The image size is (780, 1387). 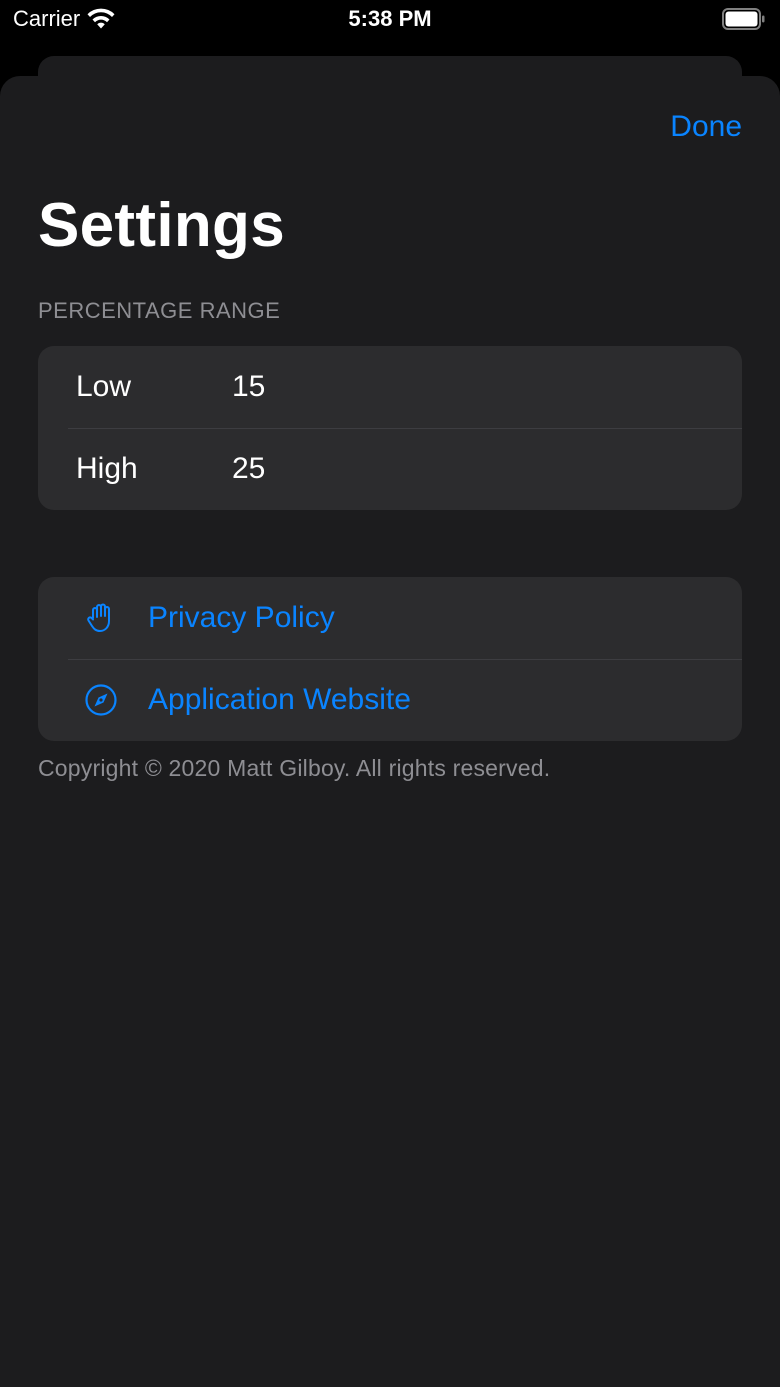 I want to click on status-bar: Carrier 5:38 PM, so click(x=390, y=20).